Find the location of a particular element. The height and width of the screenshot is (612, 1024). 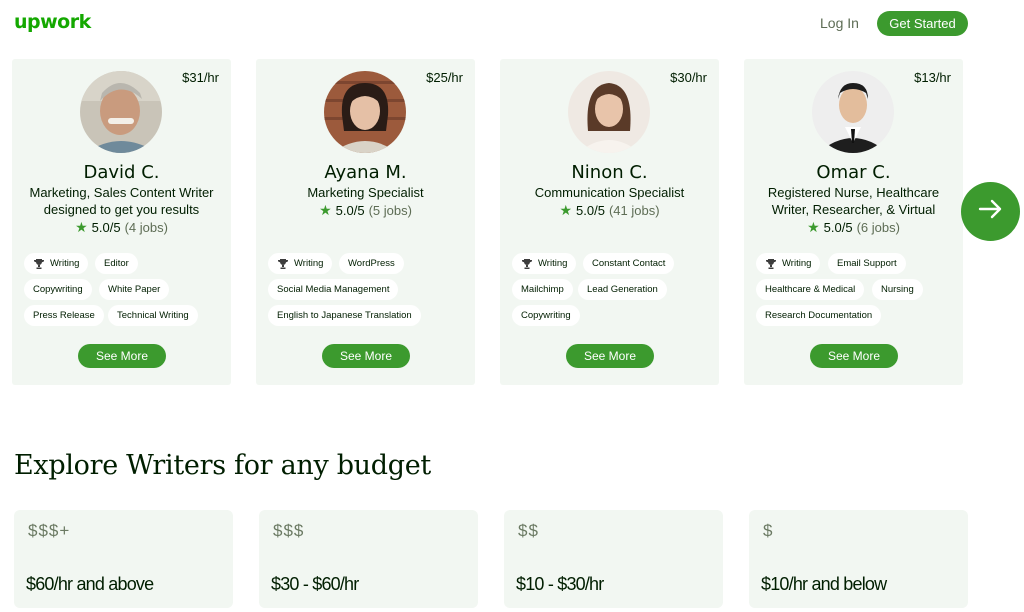

skill-tag: Lead Generation is located at coordinates (622, 289).